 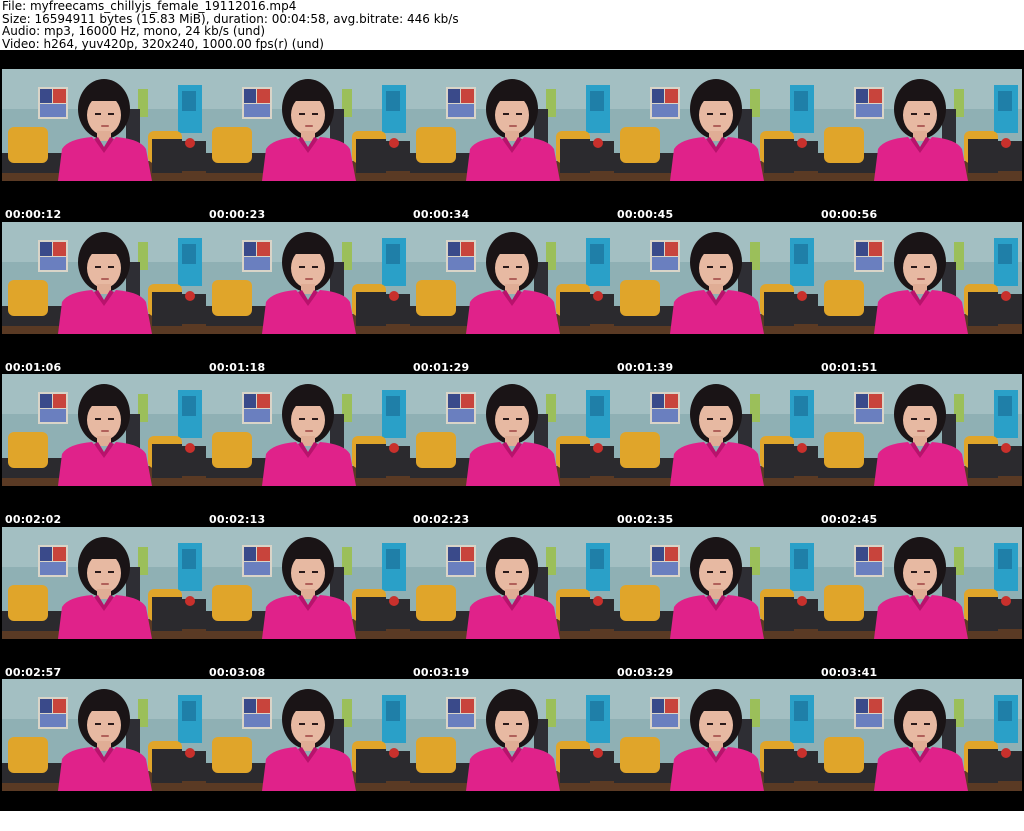 What do you see at coordinates (441, 214) in the screenshot?
I see `frame-timestamp: 00:00:34` at bounding box center [441, 214].